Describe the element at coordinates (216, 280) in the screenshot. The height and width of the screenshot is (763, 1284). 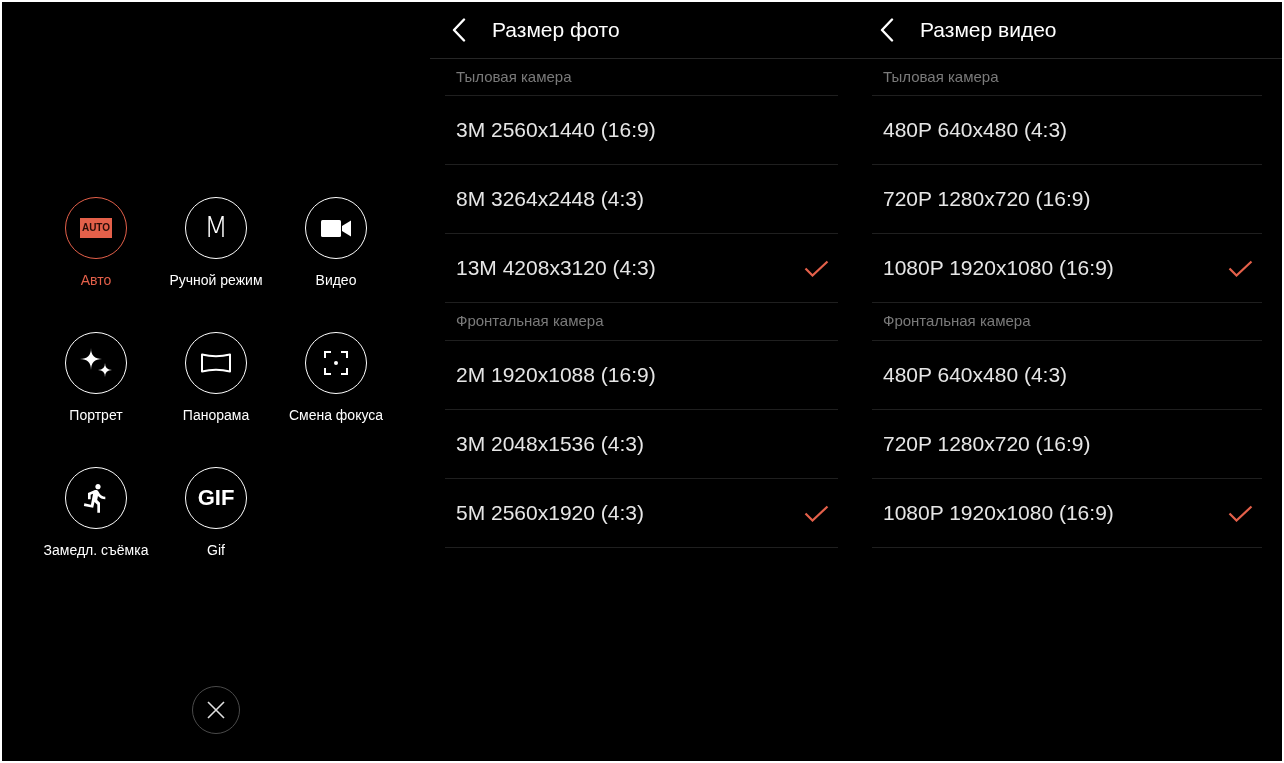
I see `mode-label: Ручной режим` at that location.